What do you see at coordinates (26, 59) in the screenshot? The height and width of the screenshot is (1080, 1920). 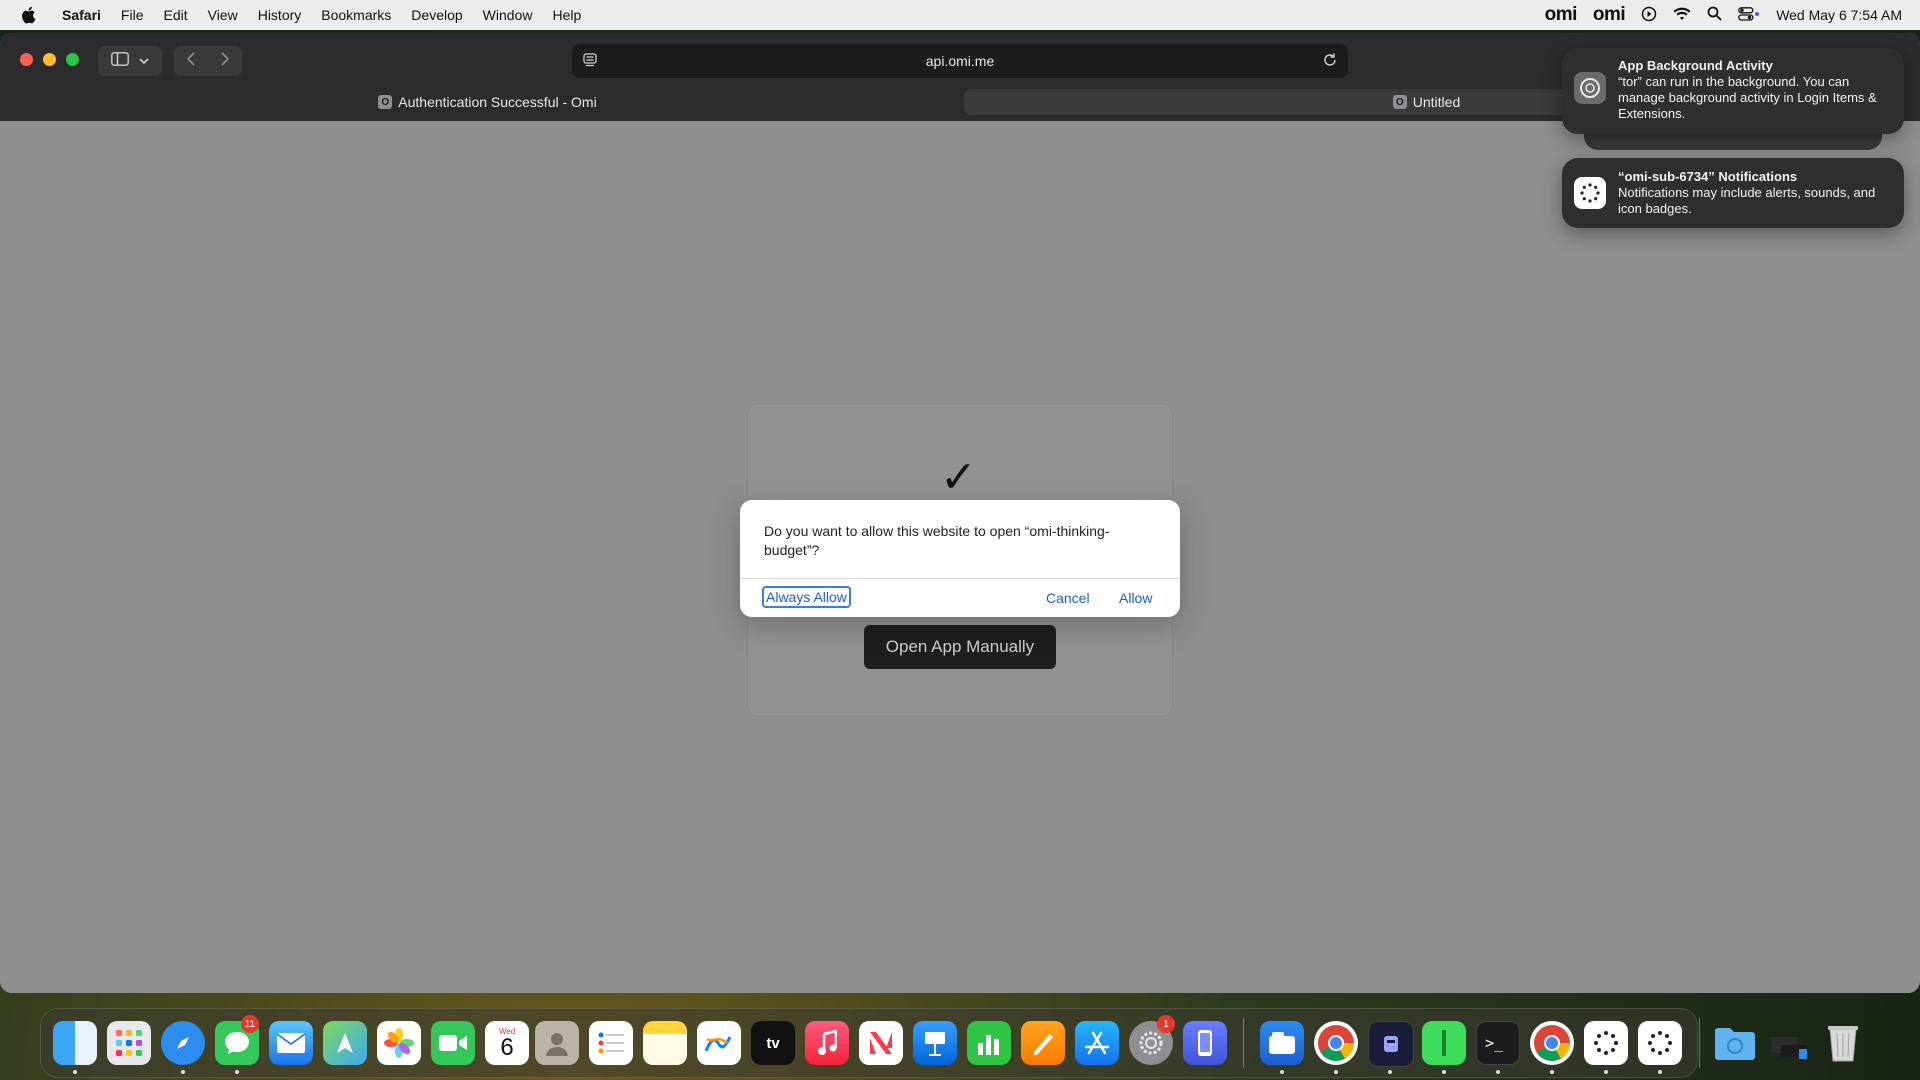 I see `close-window-button` at bounding box center [26, 59].